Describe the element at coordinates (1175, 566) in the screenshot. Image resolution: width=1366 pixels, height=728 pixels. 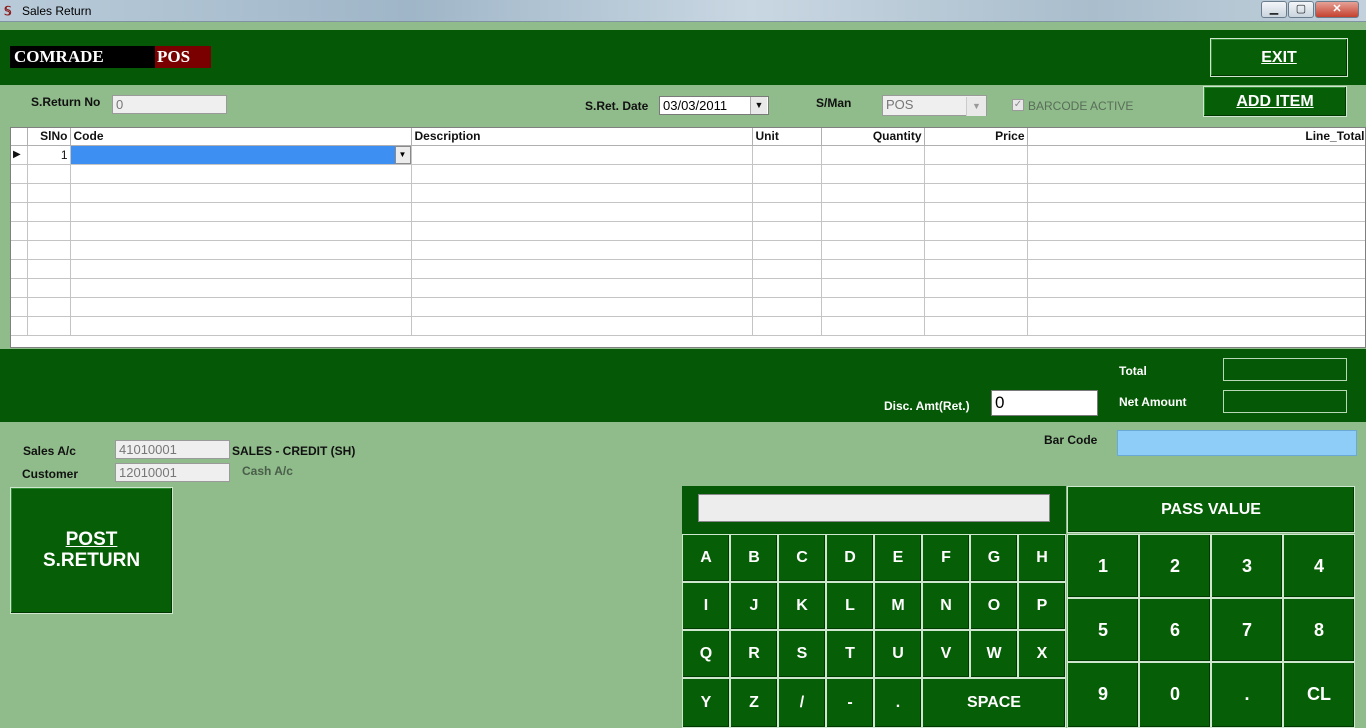
I see `key-number: 2` at that location.